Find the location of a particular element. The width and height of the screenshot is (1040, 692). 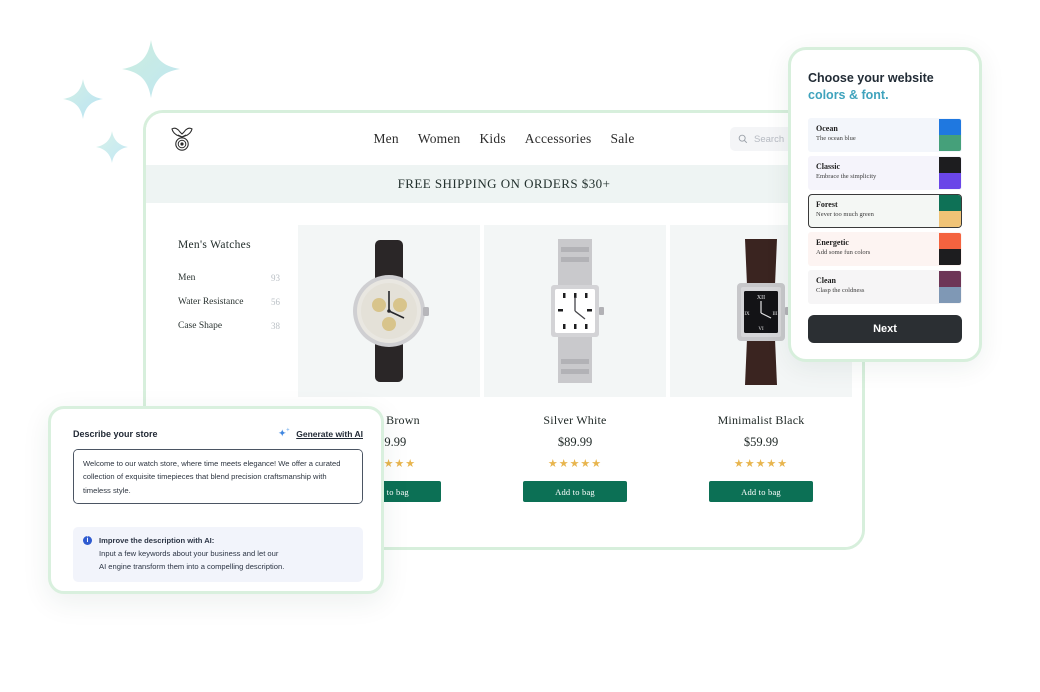

theme-name: Ocean is located at coordinates (827, 128).